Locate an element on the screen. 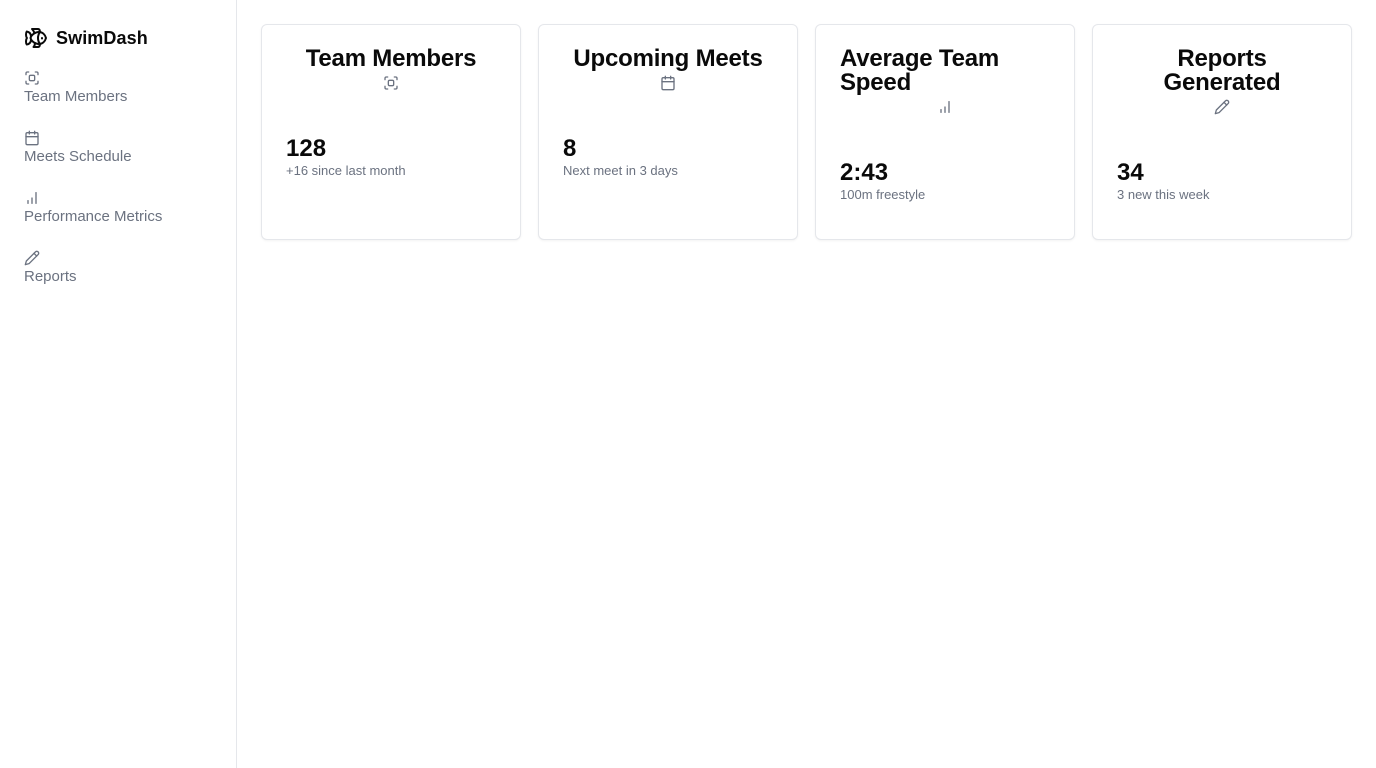 This screenshot has height=768, width=1376. sidebar-item-team-members: Team Members is located at coordinates (130, 100).